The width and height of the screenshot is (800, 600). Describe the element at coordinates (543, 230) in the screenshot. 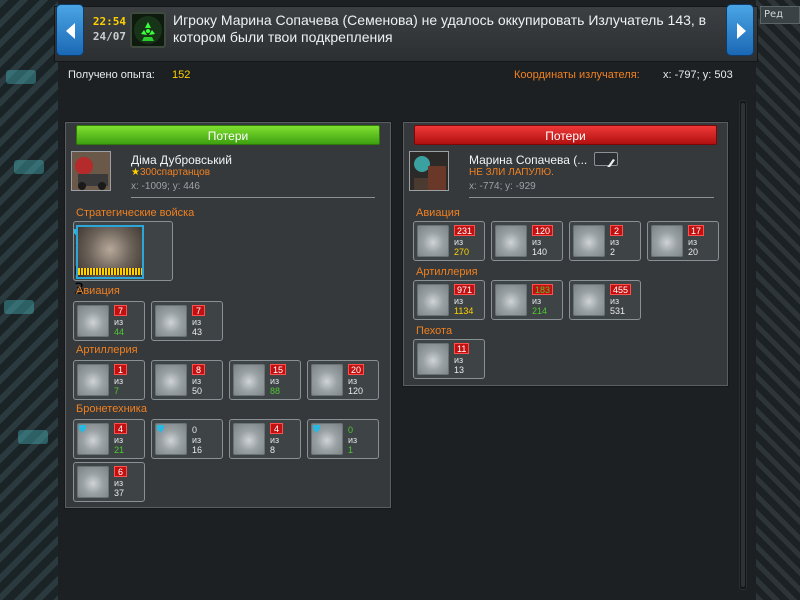

I see `unit-losses: 120` at that location.